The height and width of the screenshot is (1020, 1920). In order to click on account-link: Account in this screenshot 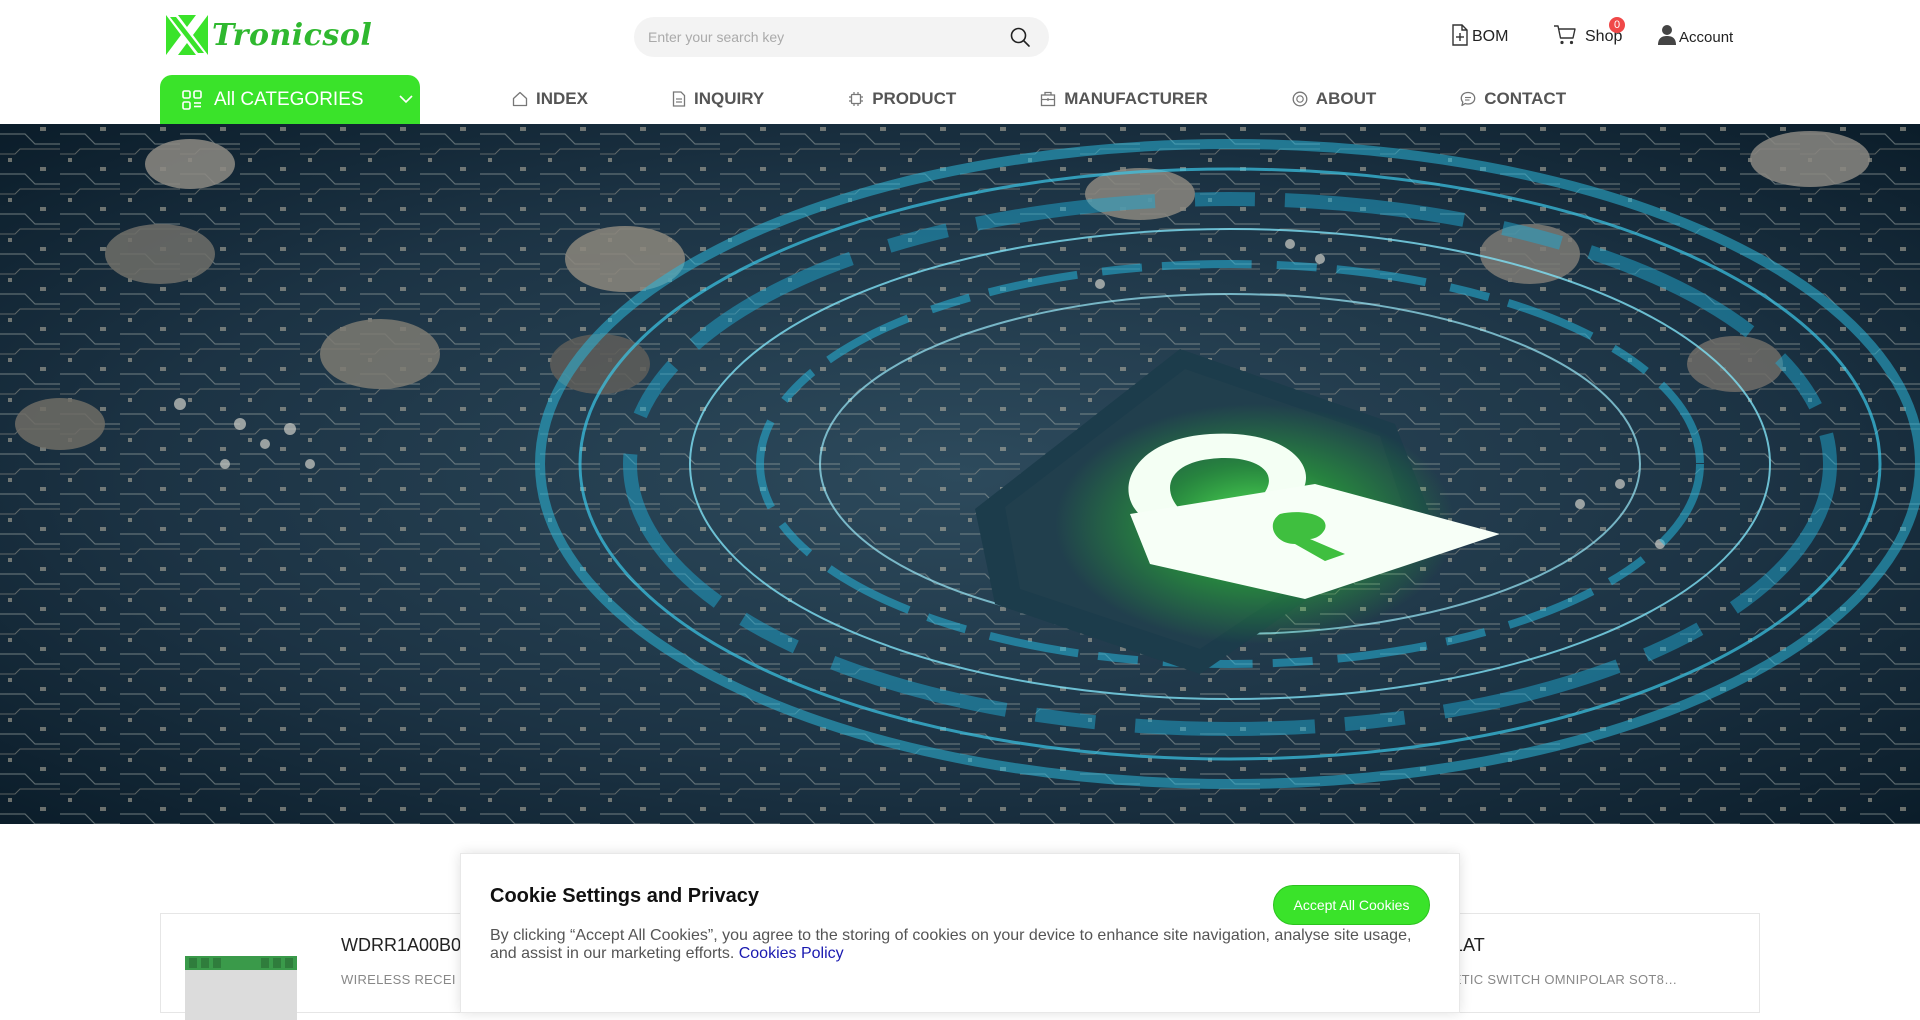, I will do `click(1695, 35)`.